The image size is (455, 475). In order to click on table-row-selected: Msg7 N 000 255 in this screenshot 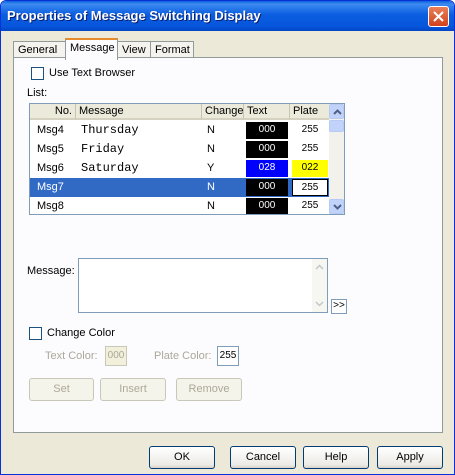, I will do `click(180, 187)`.